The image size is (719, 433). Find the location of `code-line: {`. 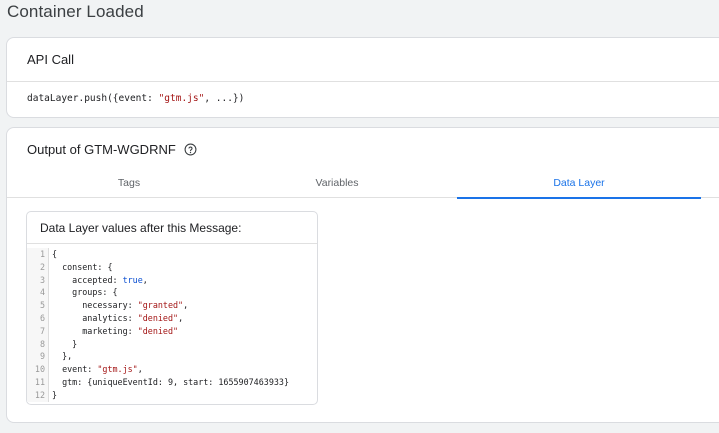

code-line: { is located at coordinates (170, 254).